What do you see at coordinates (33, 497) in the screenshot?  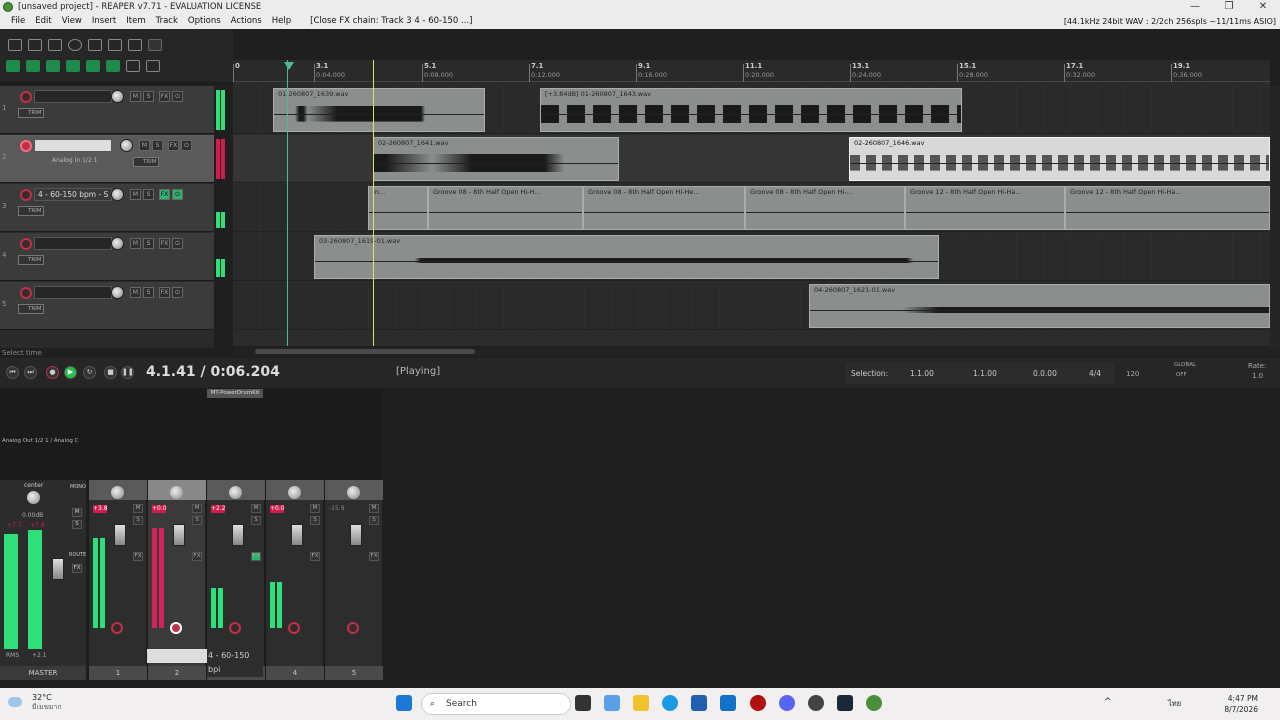 I see `master-pan-knob` at bounding box center [33, 497].